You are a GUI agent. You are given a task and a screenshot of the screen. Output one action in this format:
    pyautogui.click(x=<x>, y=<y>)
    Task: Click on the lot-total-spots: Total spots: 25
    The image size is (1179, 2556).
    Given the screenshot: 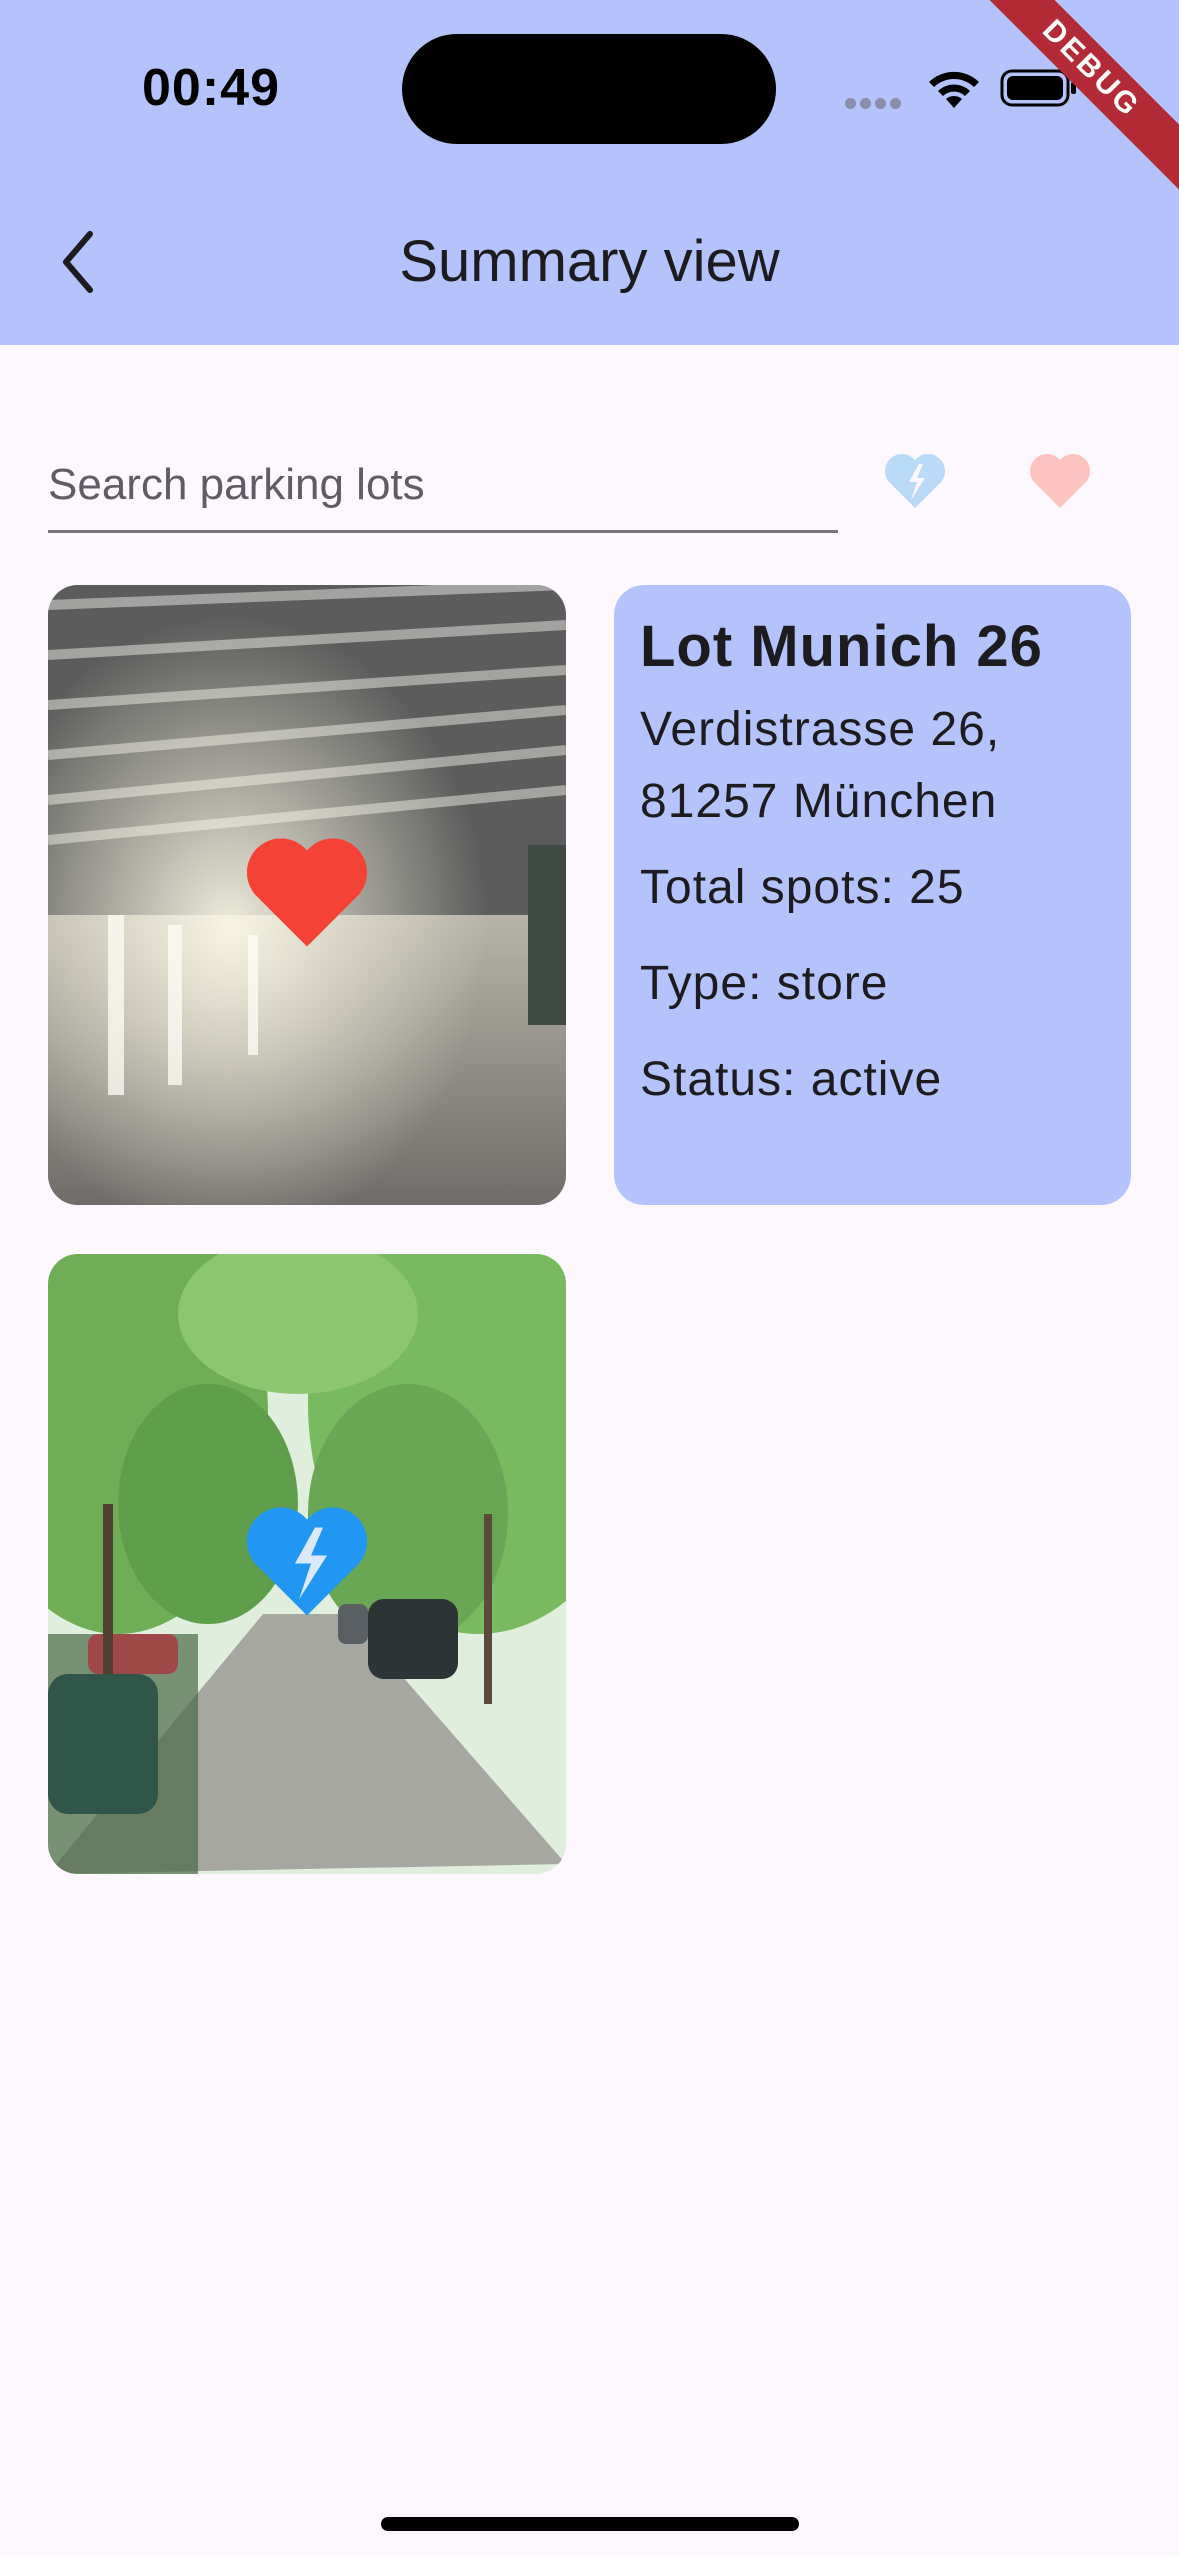 What is the action you would take?
    pyautogui.click(x=802, y=887)
    